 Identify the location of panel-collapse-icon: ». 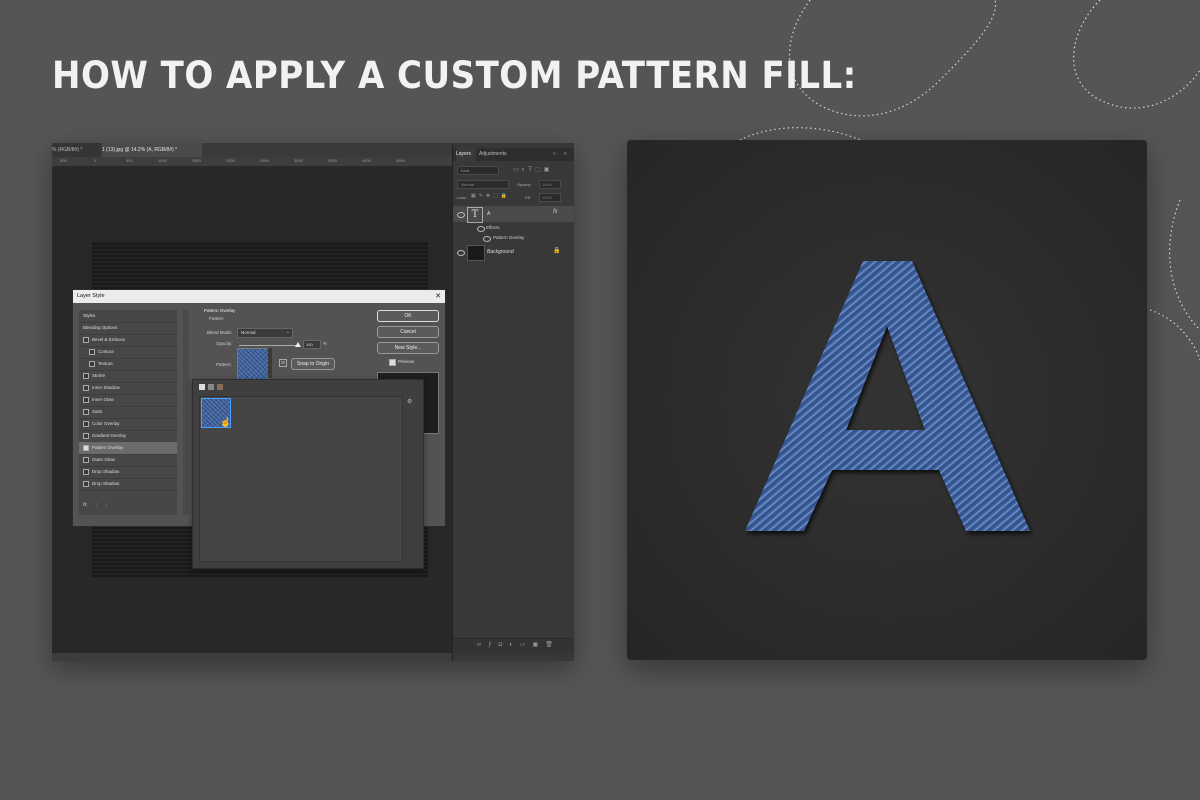
(558, 154).